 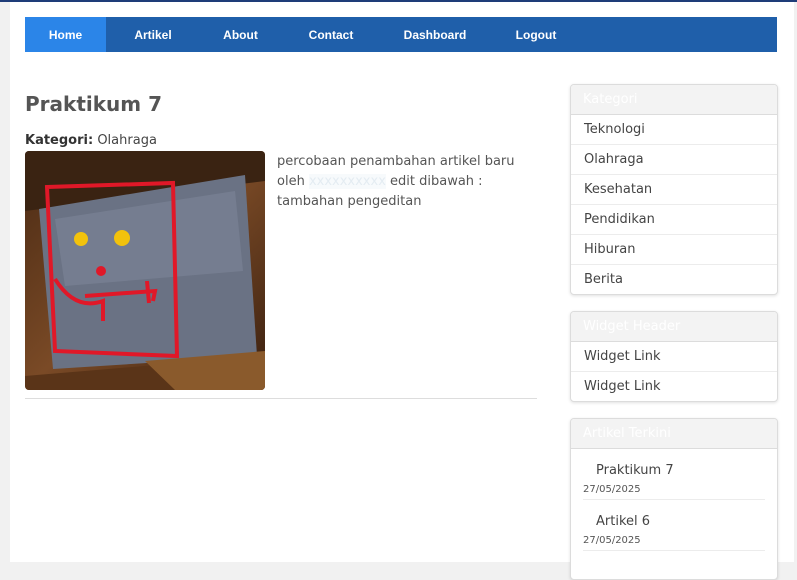 What do you see at coordinates (281, 398) in the screenshot?
I see `content-divider` at bounding box center [281, 398].